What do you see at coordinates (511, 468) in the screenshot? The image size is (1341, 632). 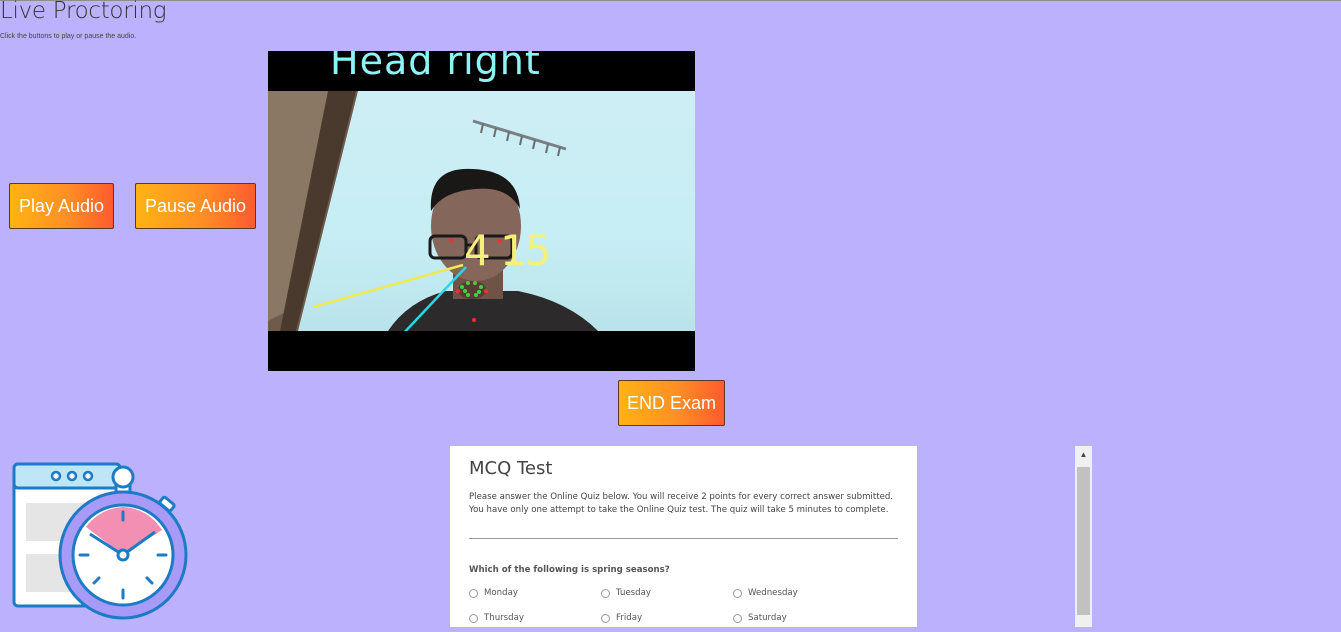 I see `quiz-title: MCQ Test` at bounding box center [511, 468].